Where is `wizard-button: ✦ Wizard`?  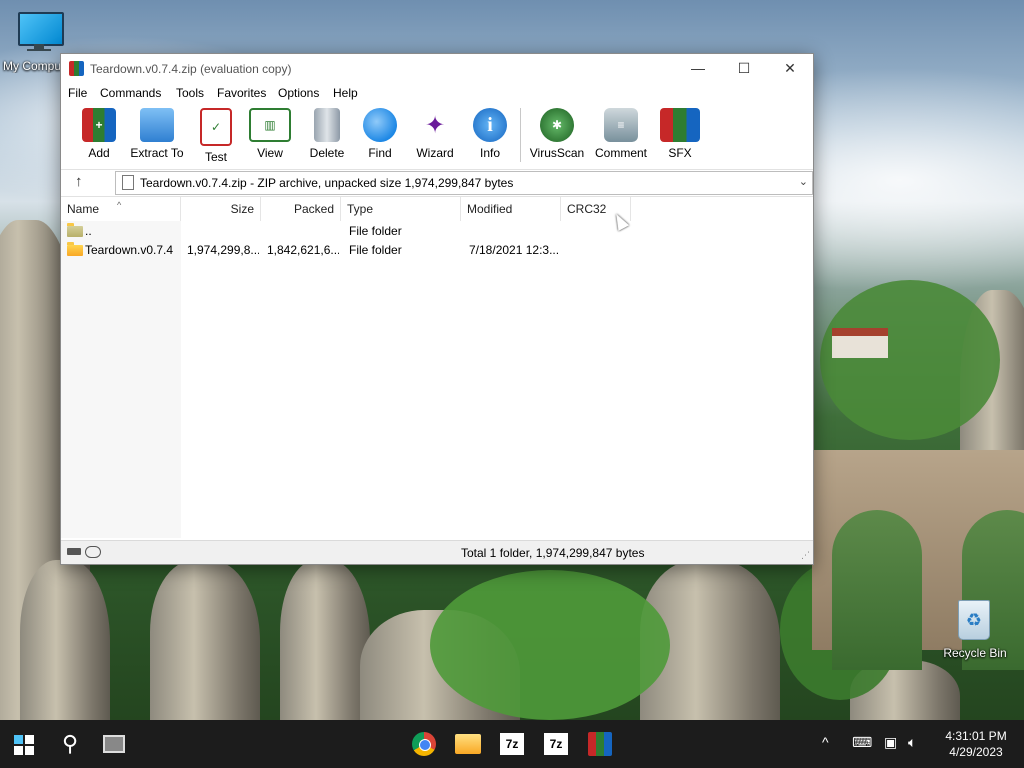 wizard-button: ✦ Wizard is located at coordinates (435, 134).